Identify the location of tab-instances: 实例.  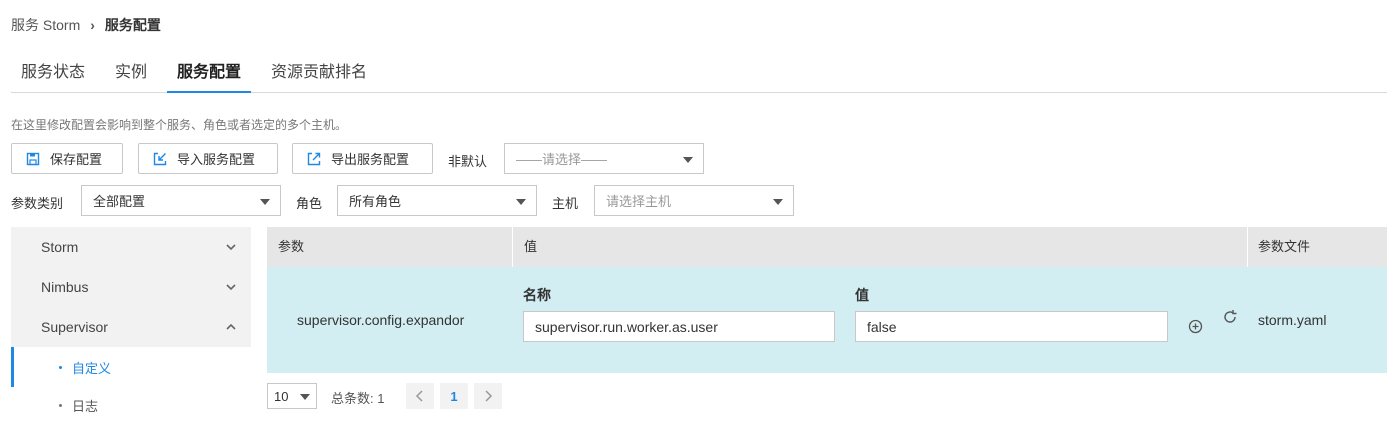
(131, 75).